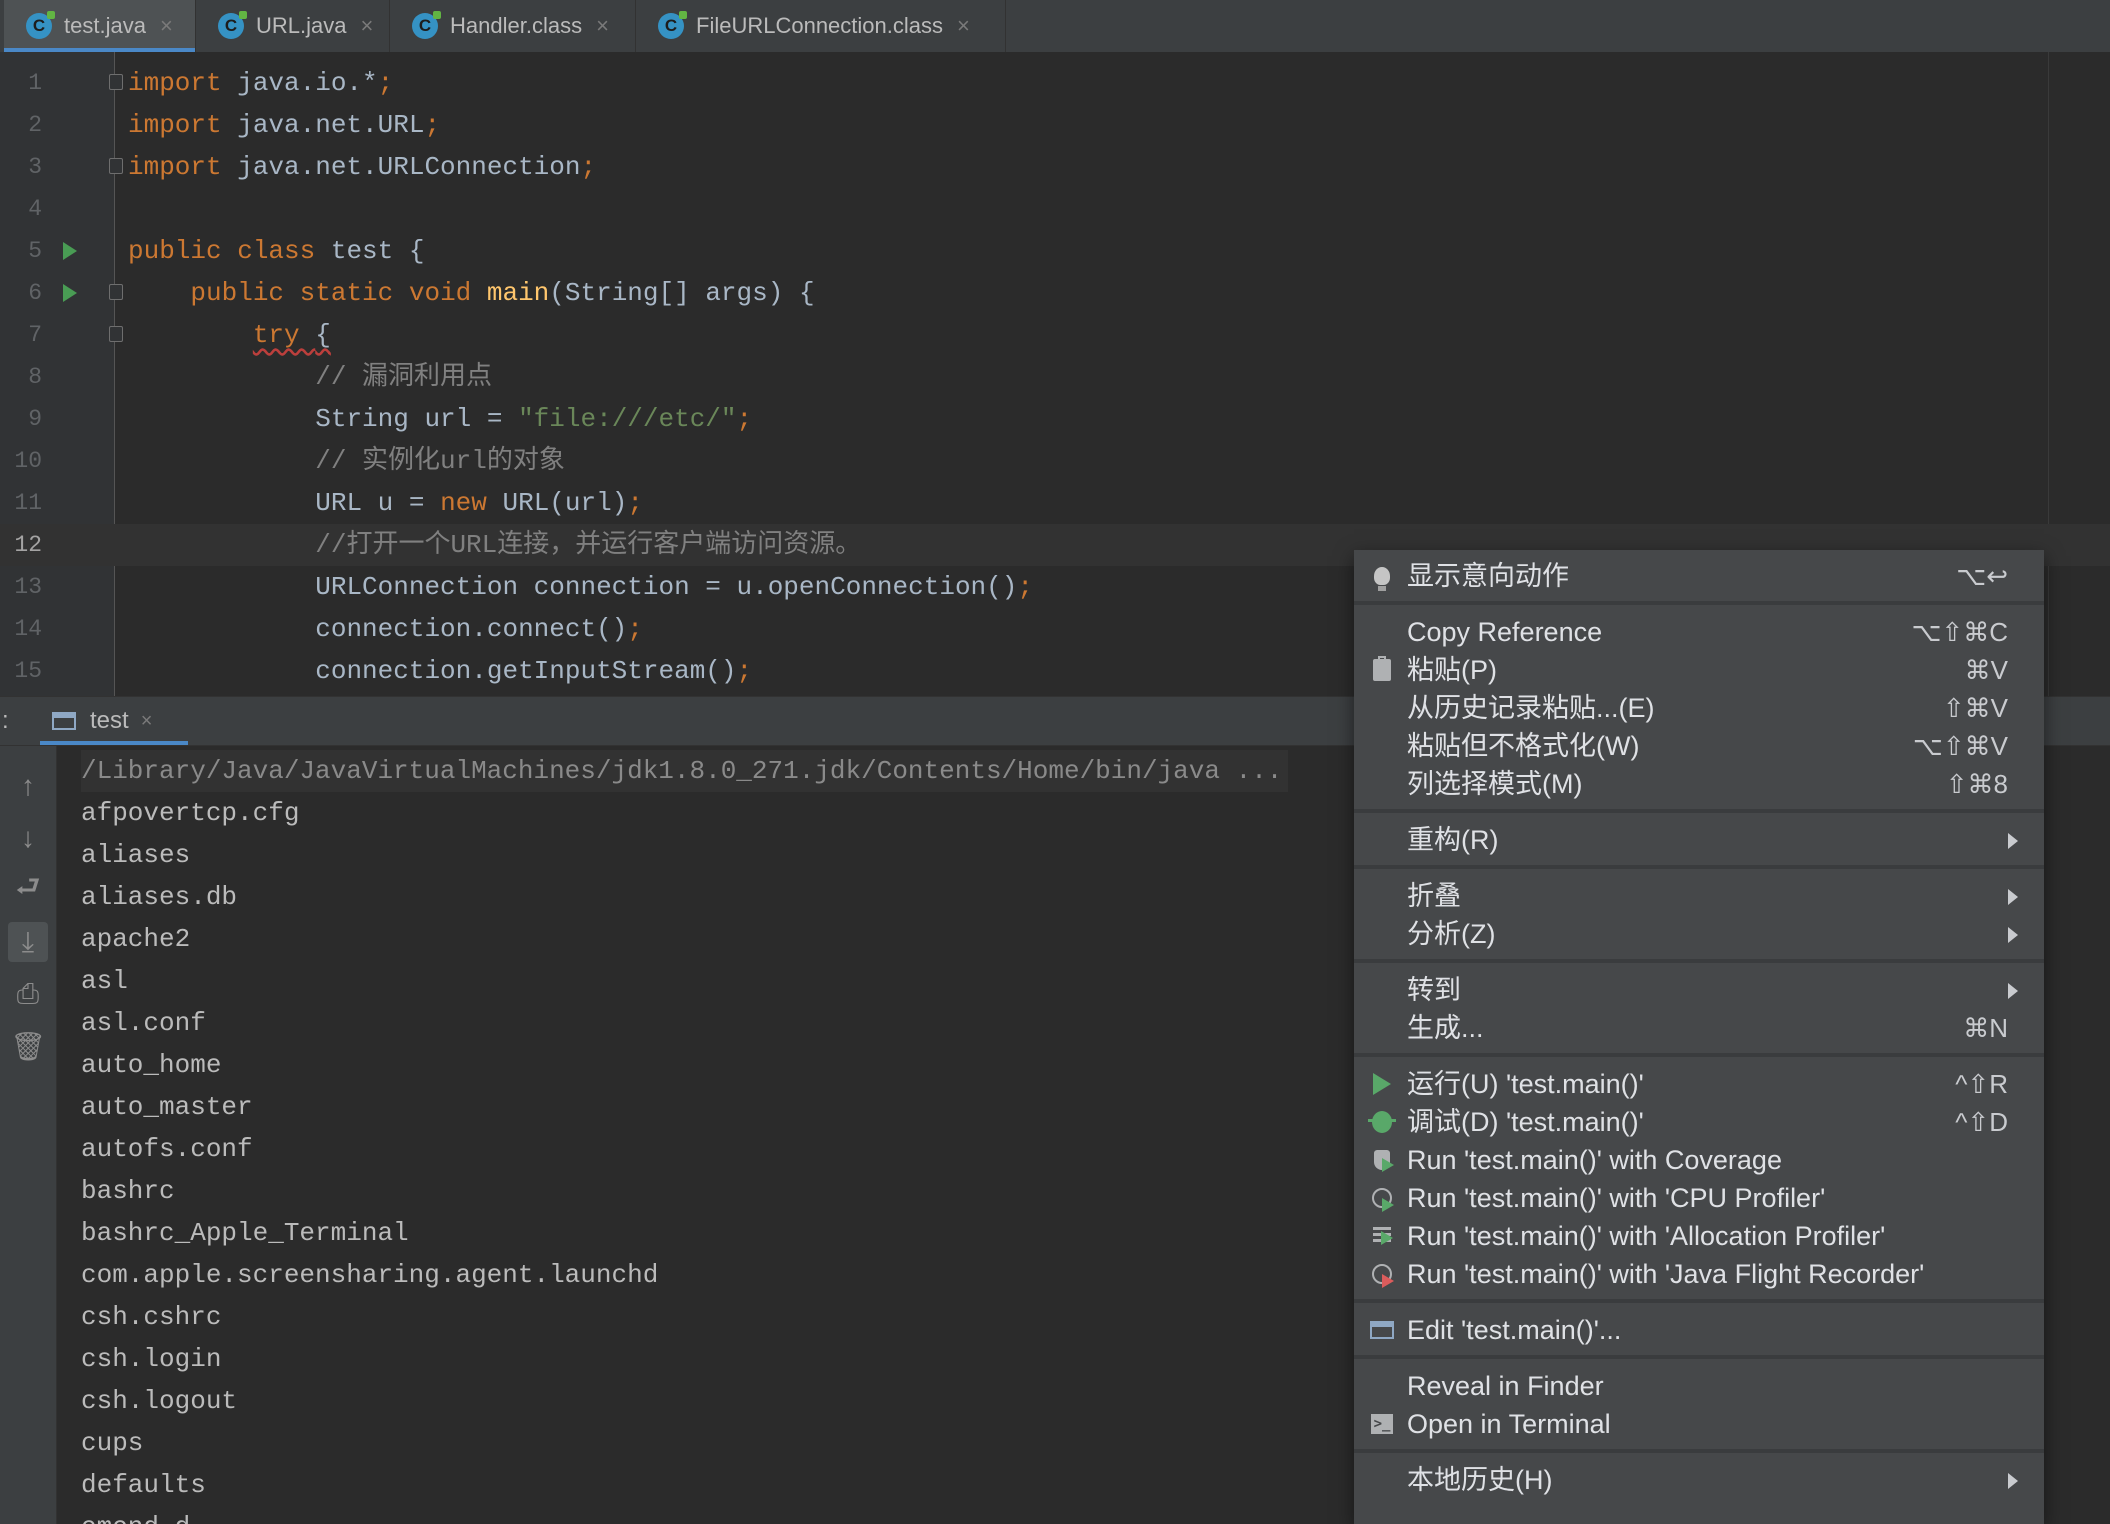 This screenshot has height=1524, width=2110. What do you see at coordinates (40, 25) in the screenshot?
I see `java-class-icon: C` at bounding box center [40, 25].